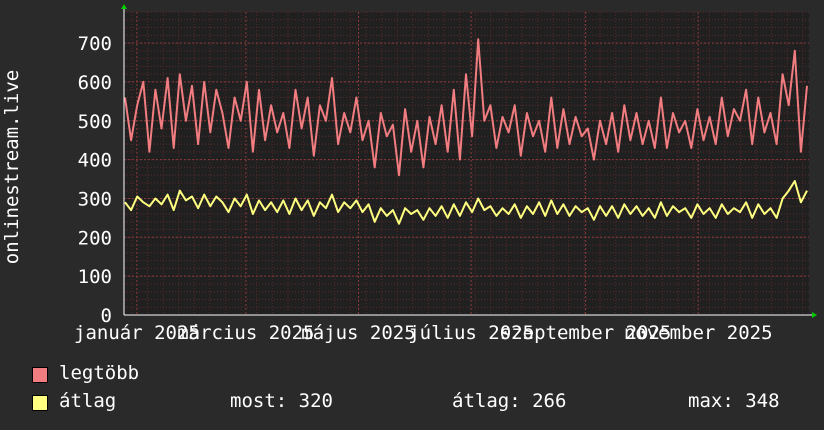 This screenshot has width=824, height=430. I want to click on y-tick-label: 600, so click(95, 83).